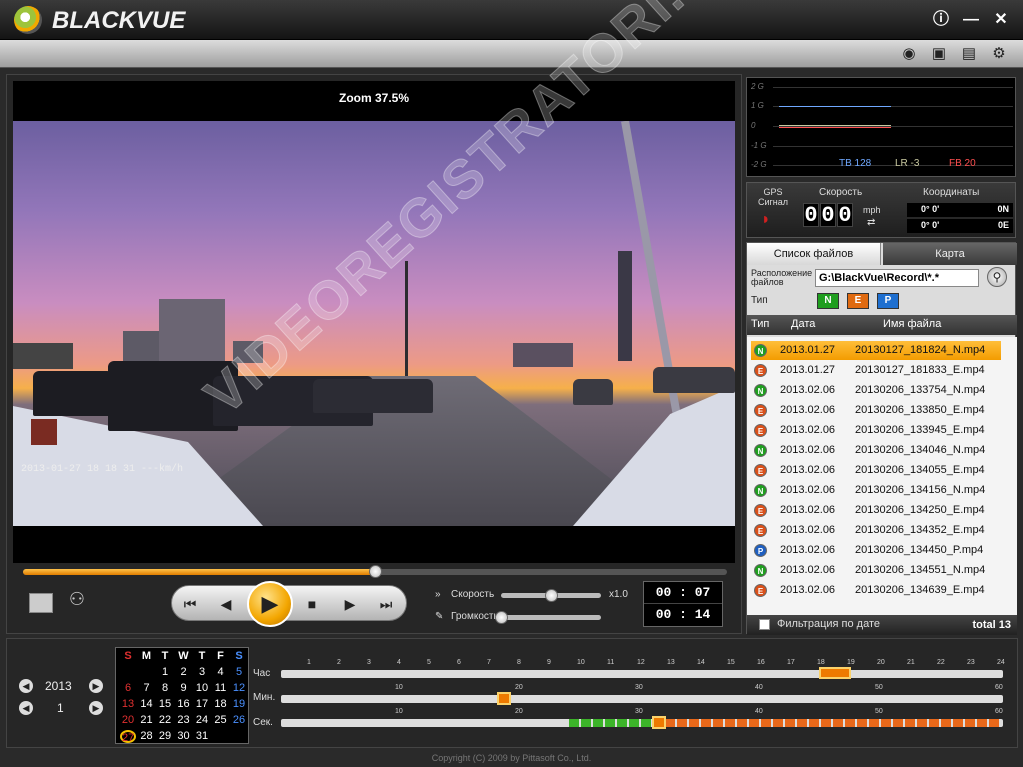 The width and height of the screenshot is (1023, 767). What do you see at coordinates (909, 54) in the screenshot?
I see `map-pin-icon: ◉` at bounding box center [909, 54].